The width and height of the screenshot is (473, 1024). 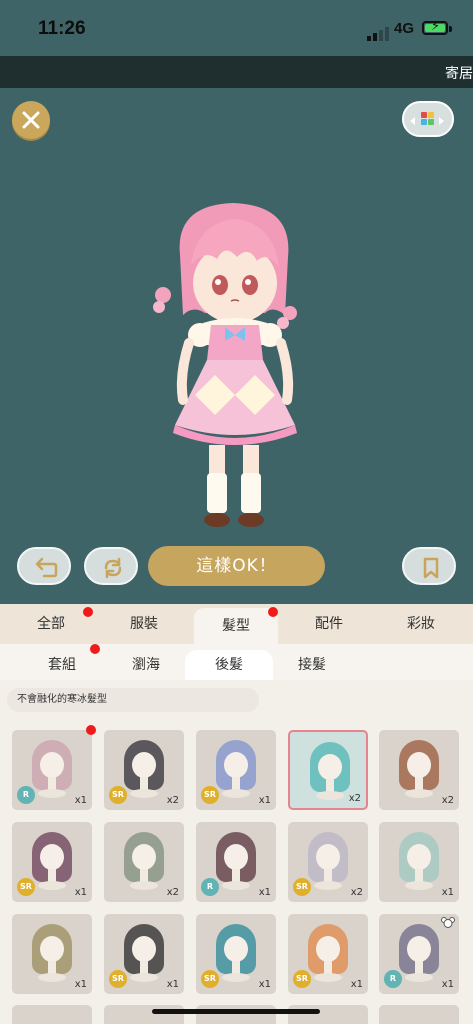 I want to click on tab-label: 髮型, so click(x=236, y=626).